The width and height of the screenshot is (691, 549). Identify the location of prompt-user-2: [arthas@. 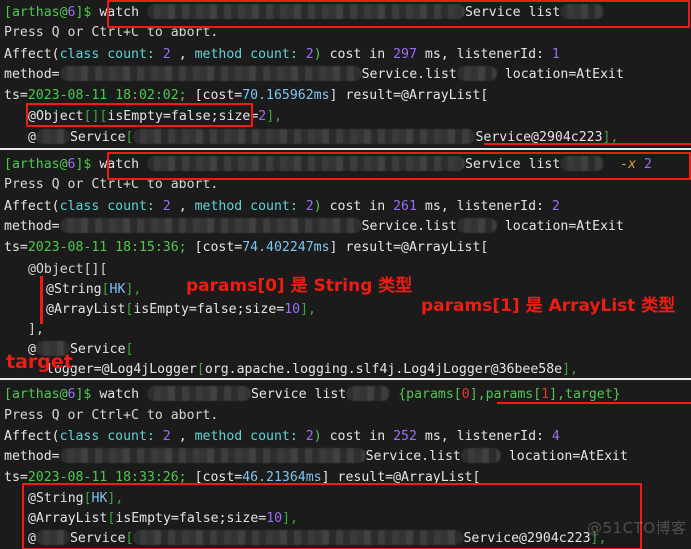
(36, 164).